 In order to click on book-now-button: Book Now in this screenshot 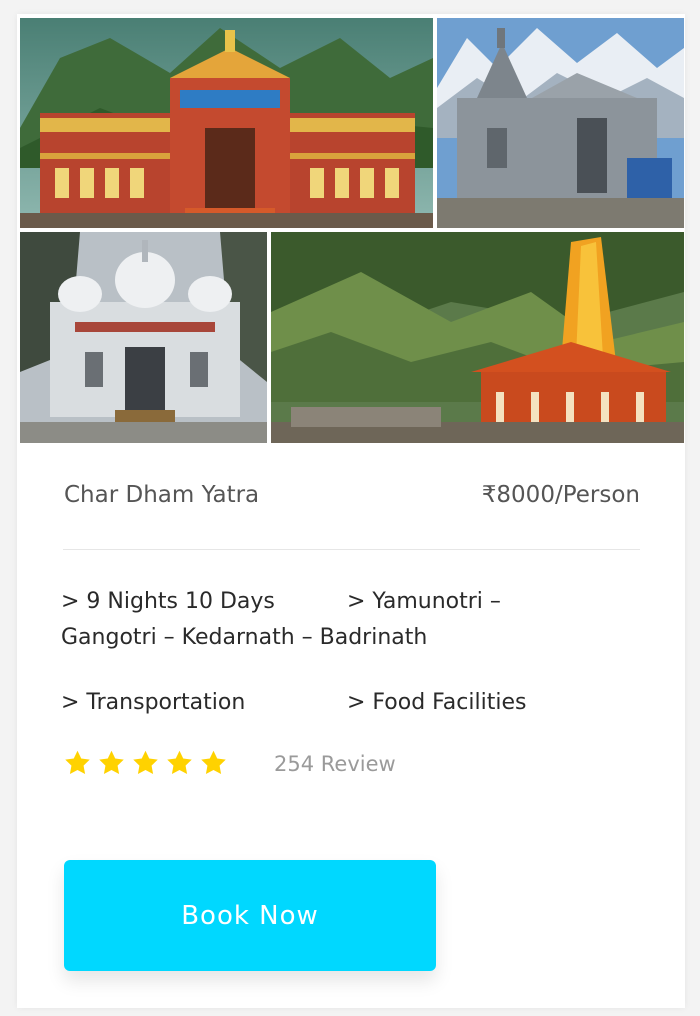, I will do `click(250, 915)`.